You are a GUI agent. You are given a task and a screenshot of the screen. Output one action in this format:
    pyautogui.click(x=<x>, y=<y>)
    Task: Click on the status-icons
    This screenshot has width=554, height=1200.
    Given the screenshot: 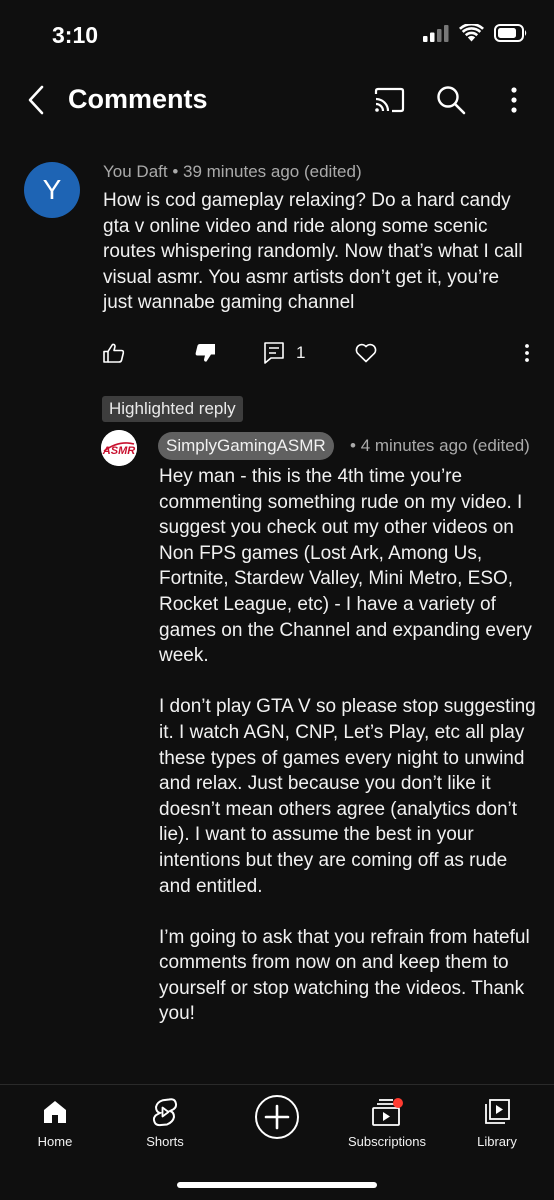 What is the action you would take?
    pyautogui.click(x=475, y=33)
    